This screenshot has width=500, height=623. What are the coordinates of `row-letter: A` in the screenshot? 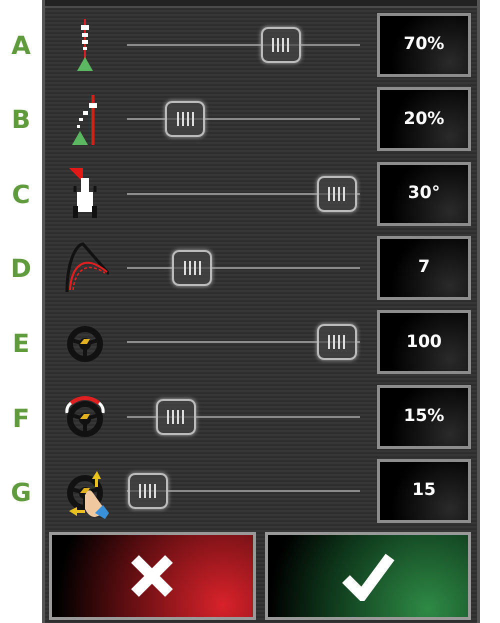 It's located at (21, 46).